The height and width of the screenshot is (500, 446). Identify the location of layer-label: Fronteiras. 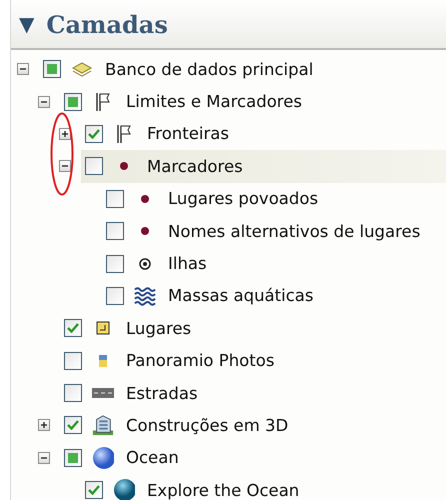
(188, 134).